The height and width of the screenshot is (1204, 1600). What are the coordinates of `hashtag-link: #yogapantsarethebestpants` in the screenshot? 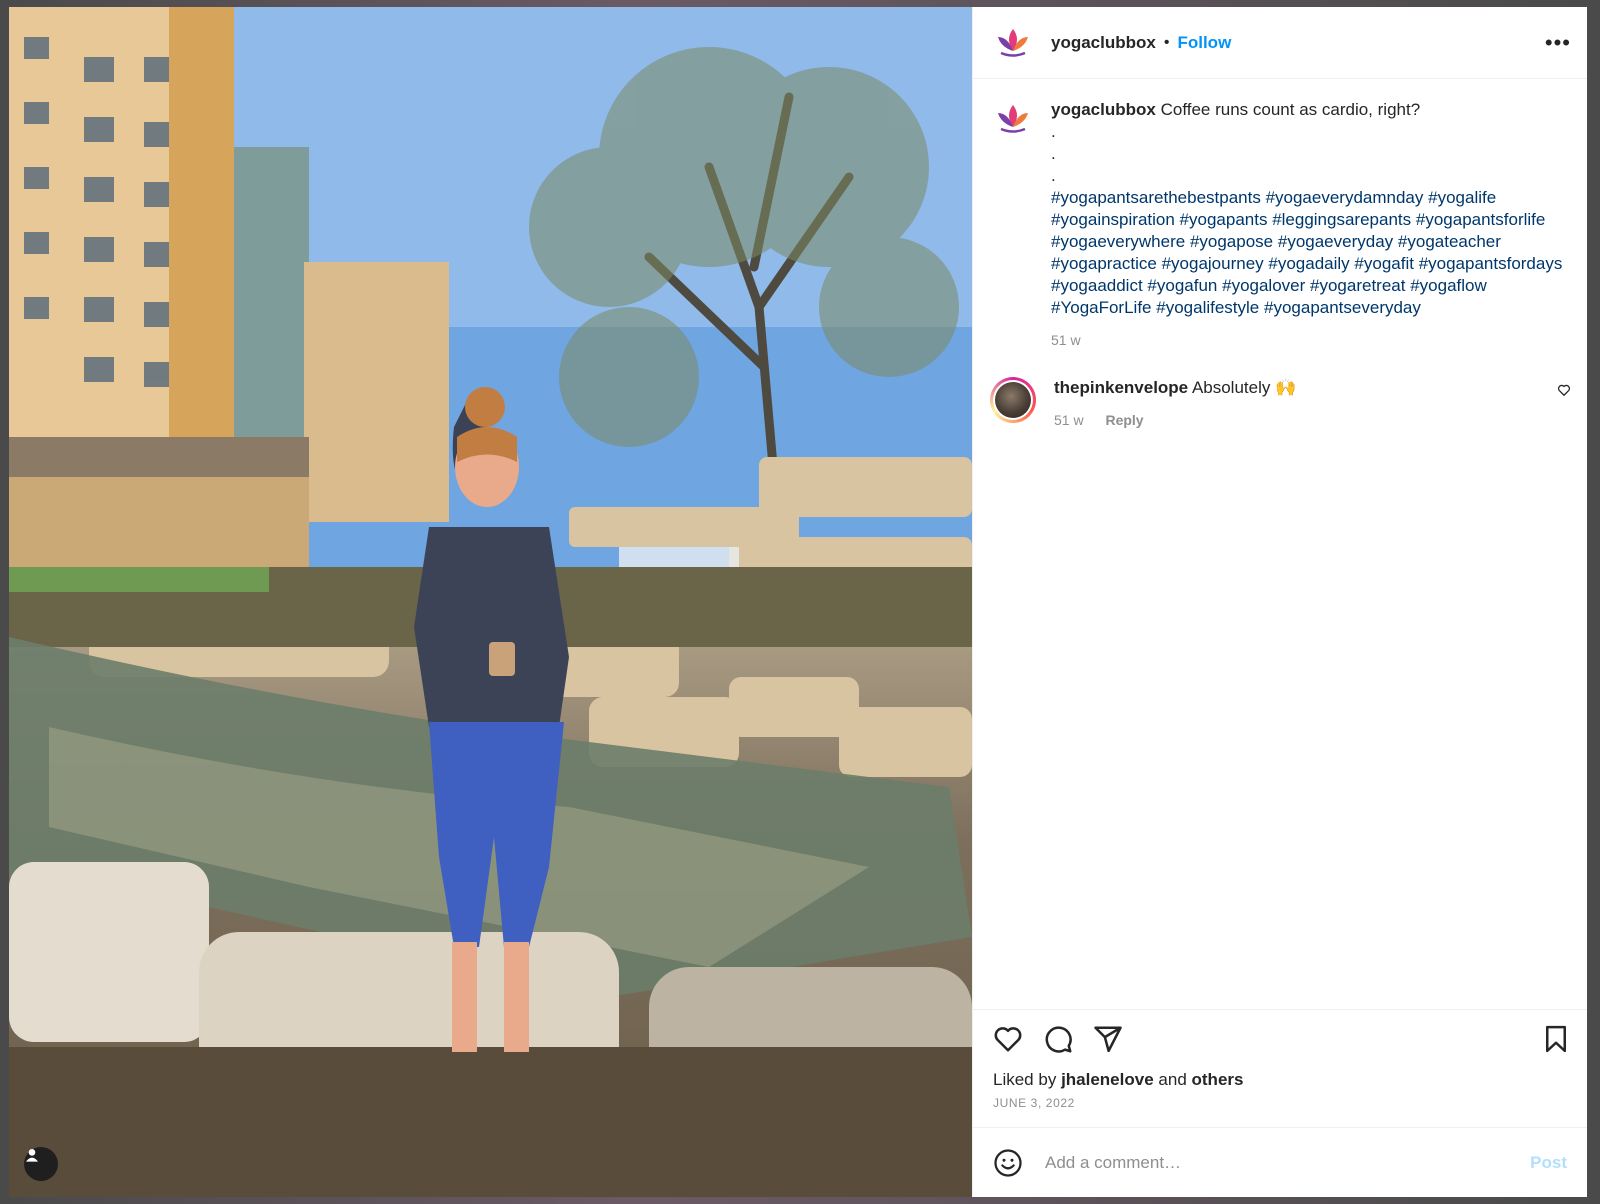 It's located at (1156, 197).